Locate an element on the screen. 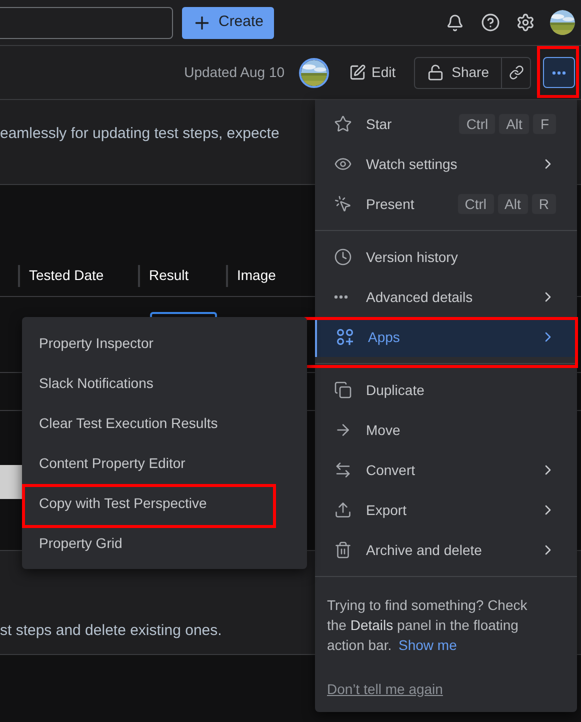 The width and height of the screenshot is (581, 722). menu-item: Clear Test Execution Results is located at coordinates (164, 423).